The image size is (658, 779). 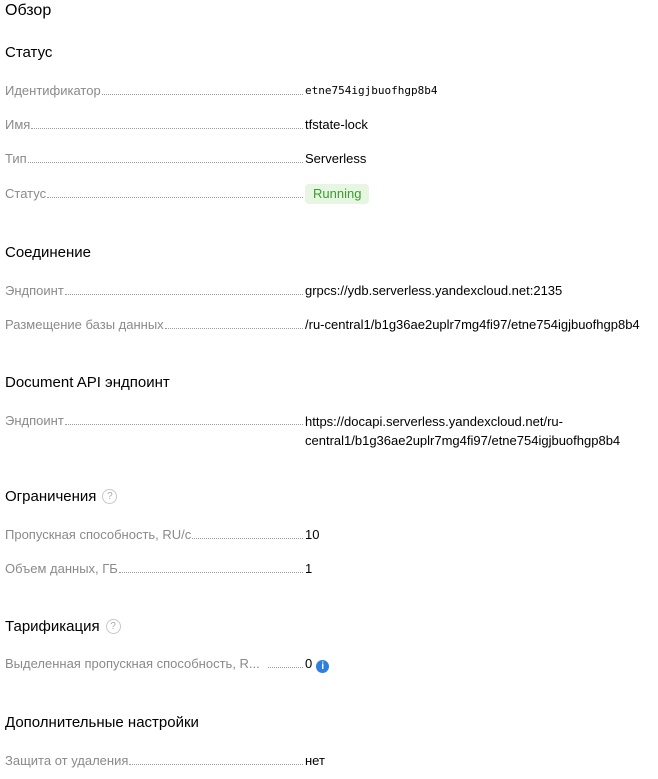 I want to click on section-title-billing: Тарификация ?, so click(x=63, y=626).